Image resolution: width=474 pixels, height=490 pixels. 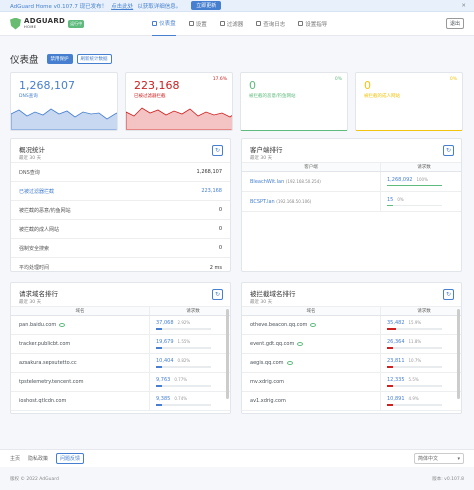 I want to click on client-name: BleachWit.lan, so click(x=267, y=182).